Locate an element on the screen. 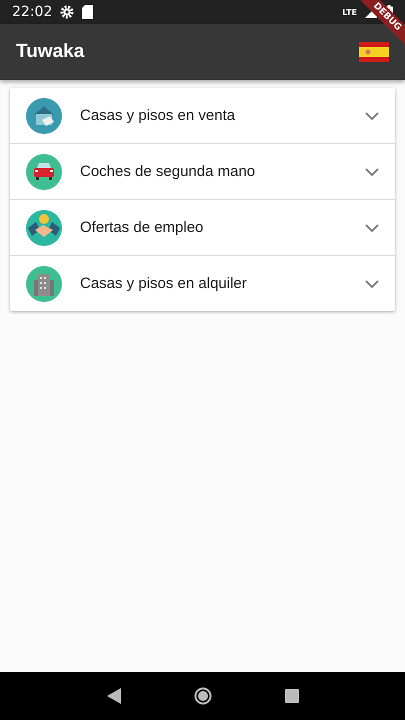 Image resolution: width=405 pixels, height=720 pixels. category-label: Coches de segunda mano is located at coordinates (168, 171).